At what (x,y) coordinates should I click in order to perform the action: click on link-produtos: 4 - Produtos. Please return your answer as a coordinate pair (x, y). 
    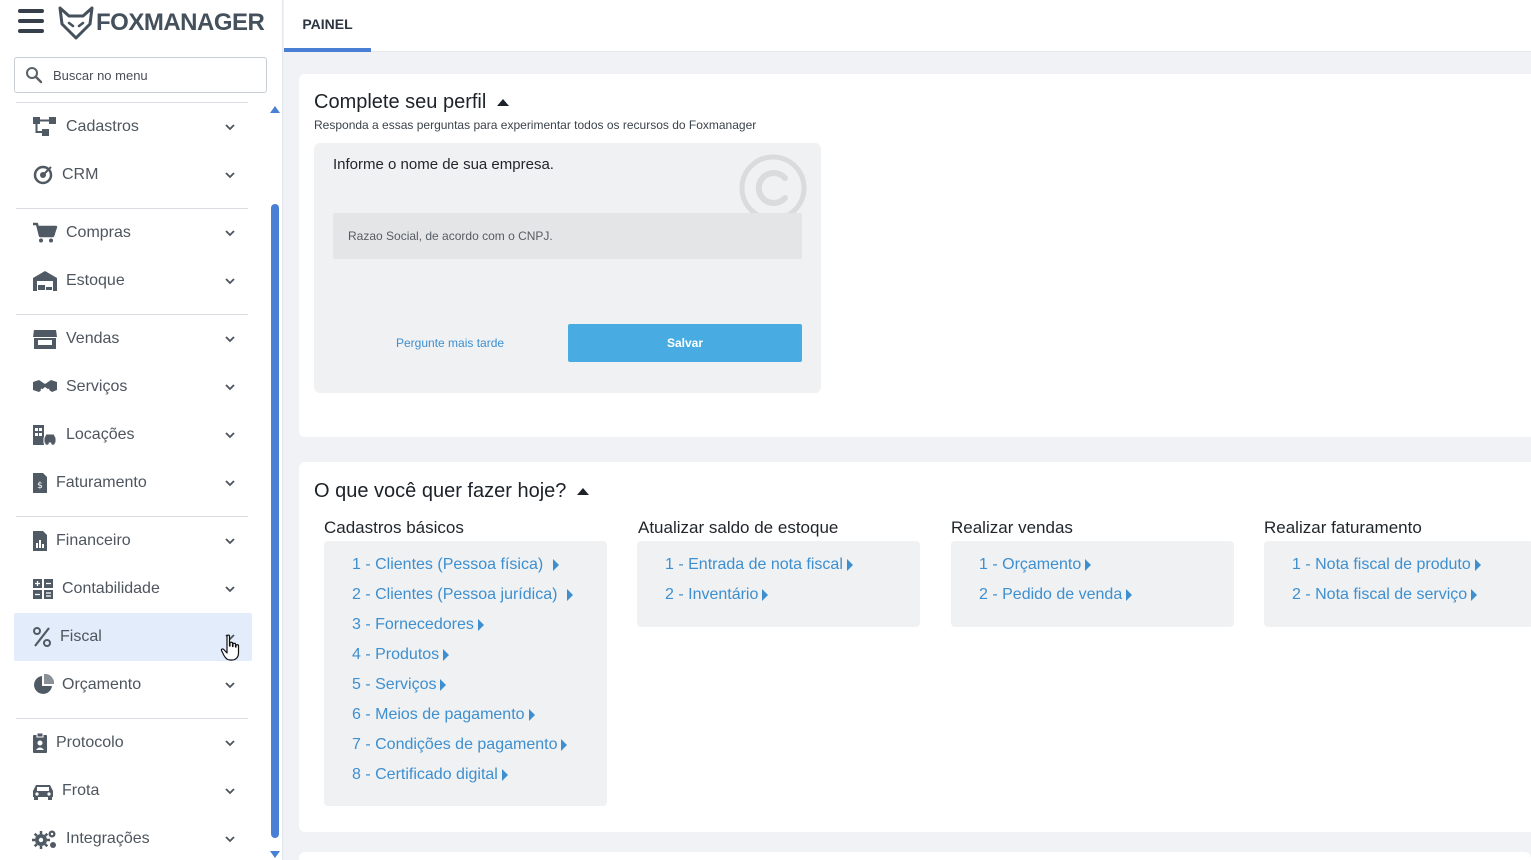
    Looking at the image, I should click on (401, 655).